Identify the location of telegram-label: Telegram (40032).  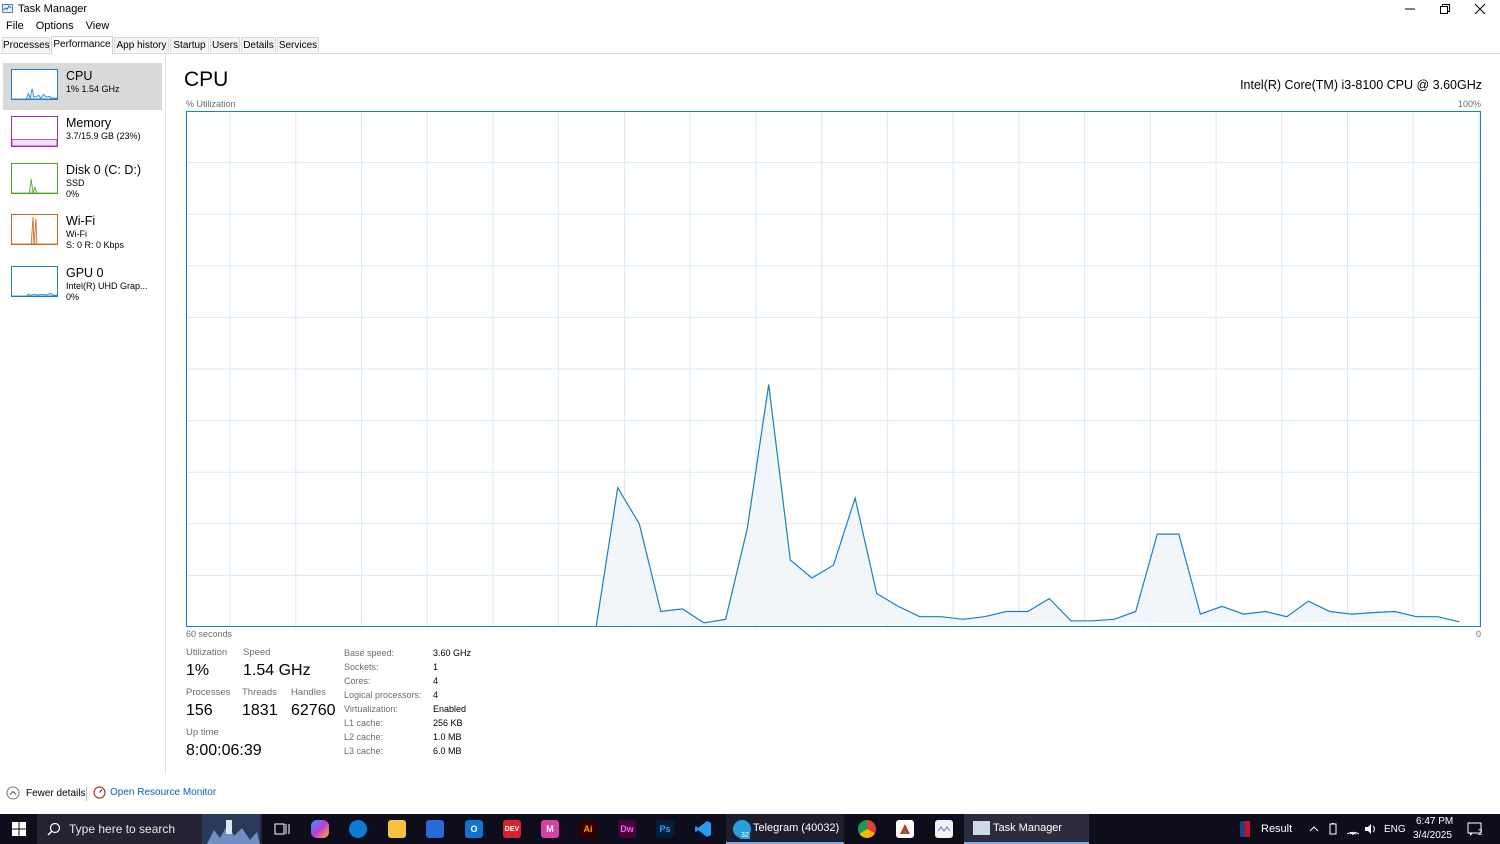
(796, 828).